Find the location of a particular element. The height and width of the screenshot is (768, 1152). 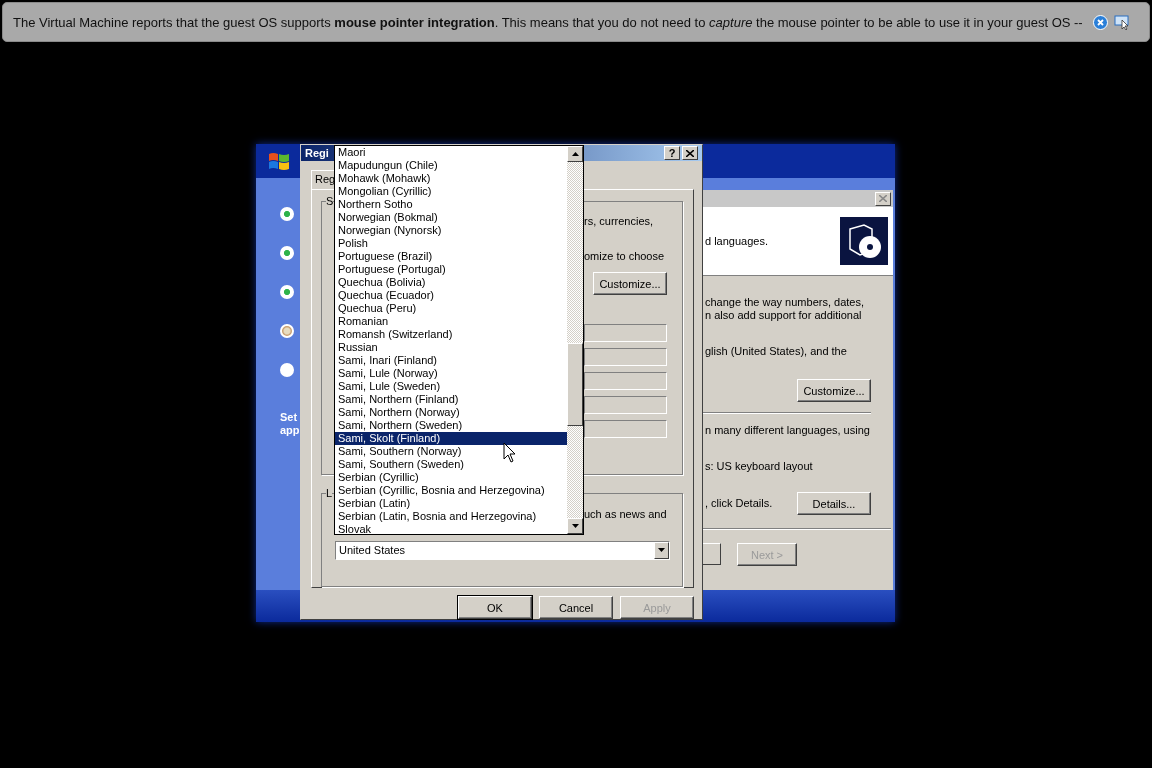

description-text: , click Details. is located at coordinates (738, 503).